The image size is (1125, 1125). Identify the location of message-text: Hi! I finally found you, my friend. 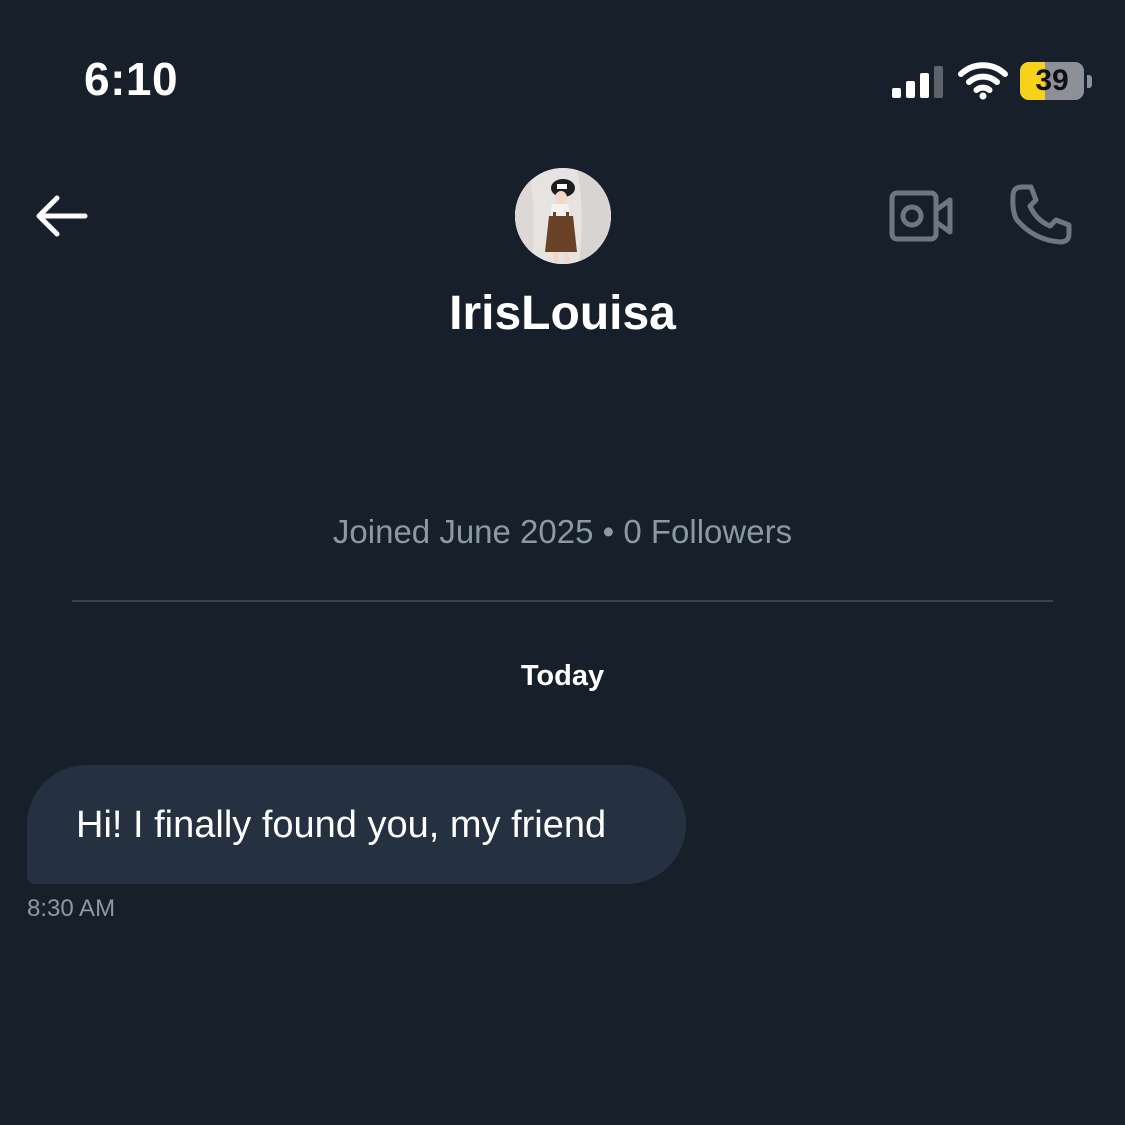
(341, 824).